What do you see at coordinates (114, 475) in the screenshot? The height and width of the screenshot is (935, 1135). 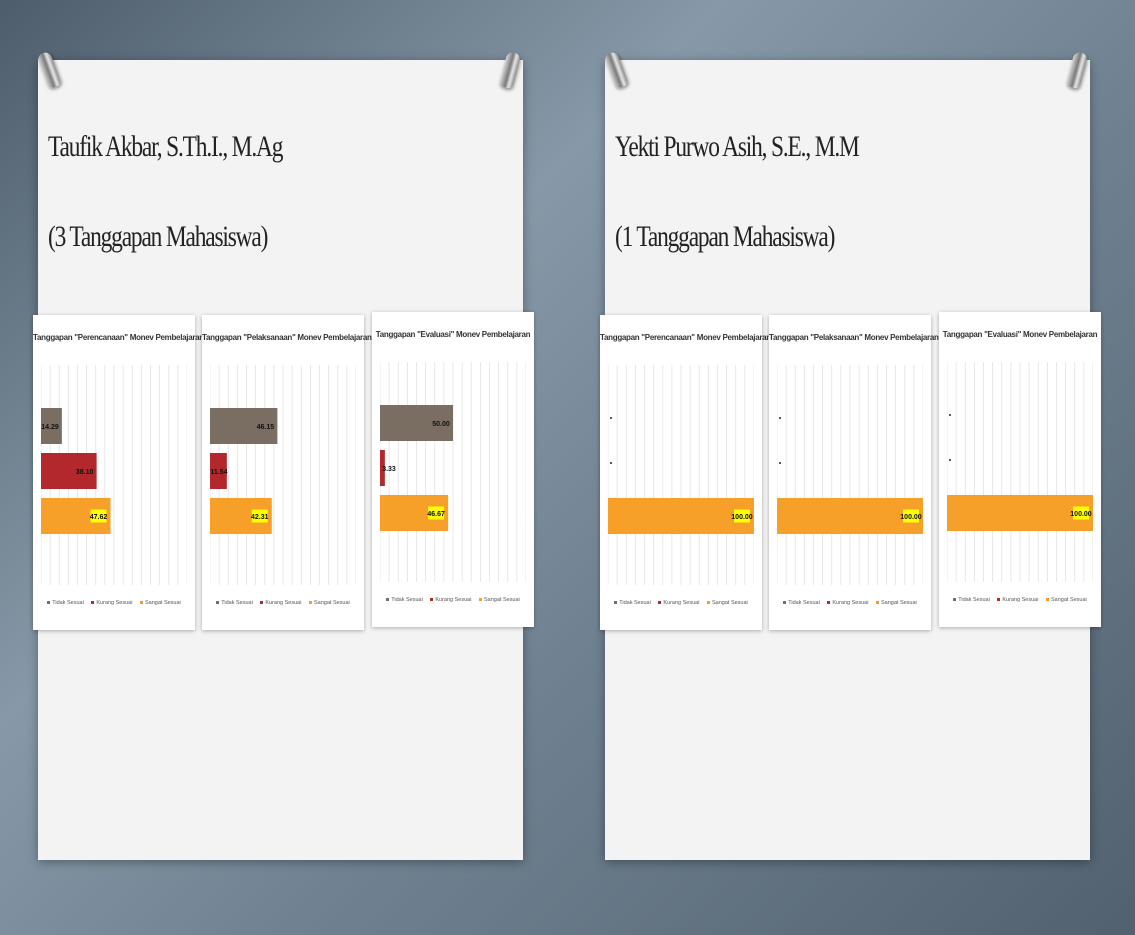 I see `bar-chart: 14.29 38.10 47.62` at bounding box center [114, 475].